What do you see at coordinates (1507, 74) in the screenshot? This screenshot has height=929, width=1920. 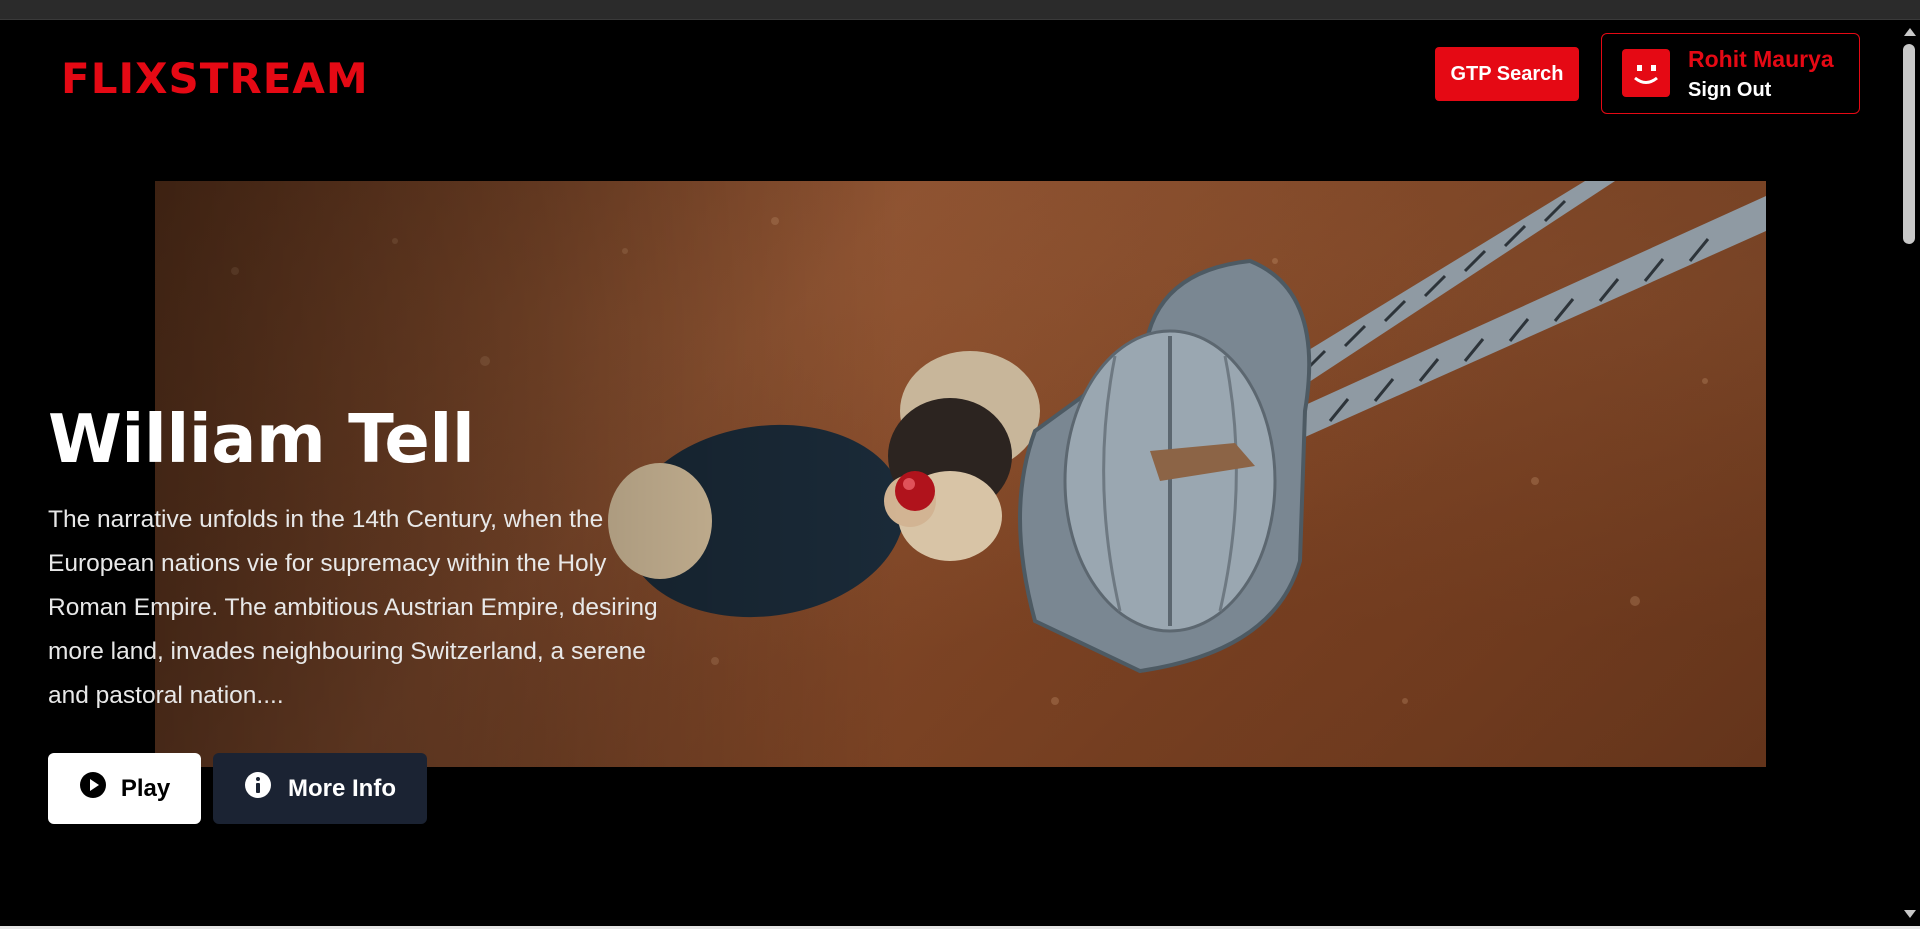 I see `gpt-search-button: GTP Search` at bounding box center [1507, 74].